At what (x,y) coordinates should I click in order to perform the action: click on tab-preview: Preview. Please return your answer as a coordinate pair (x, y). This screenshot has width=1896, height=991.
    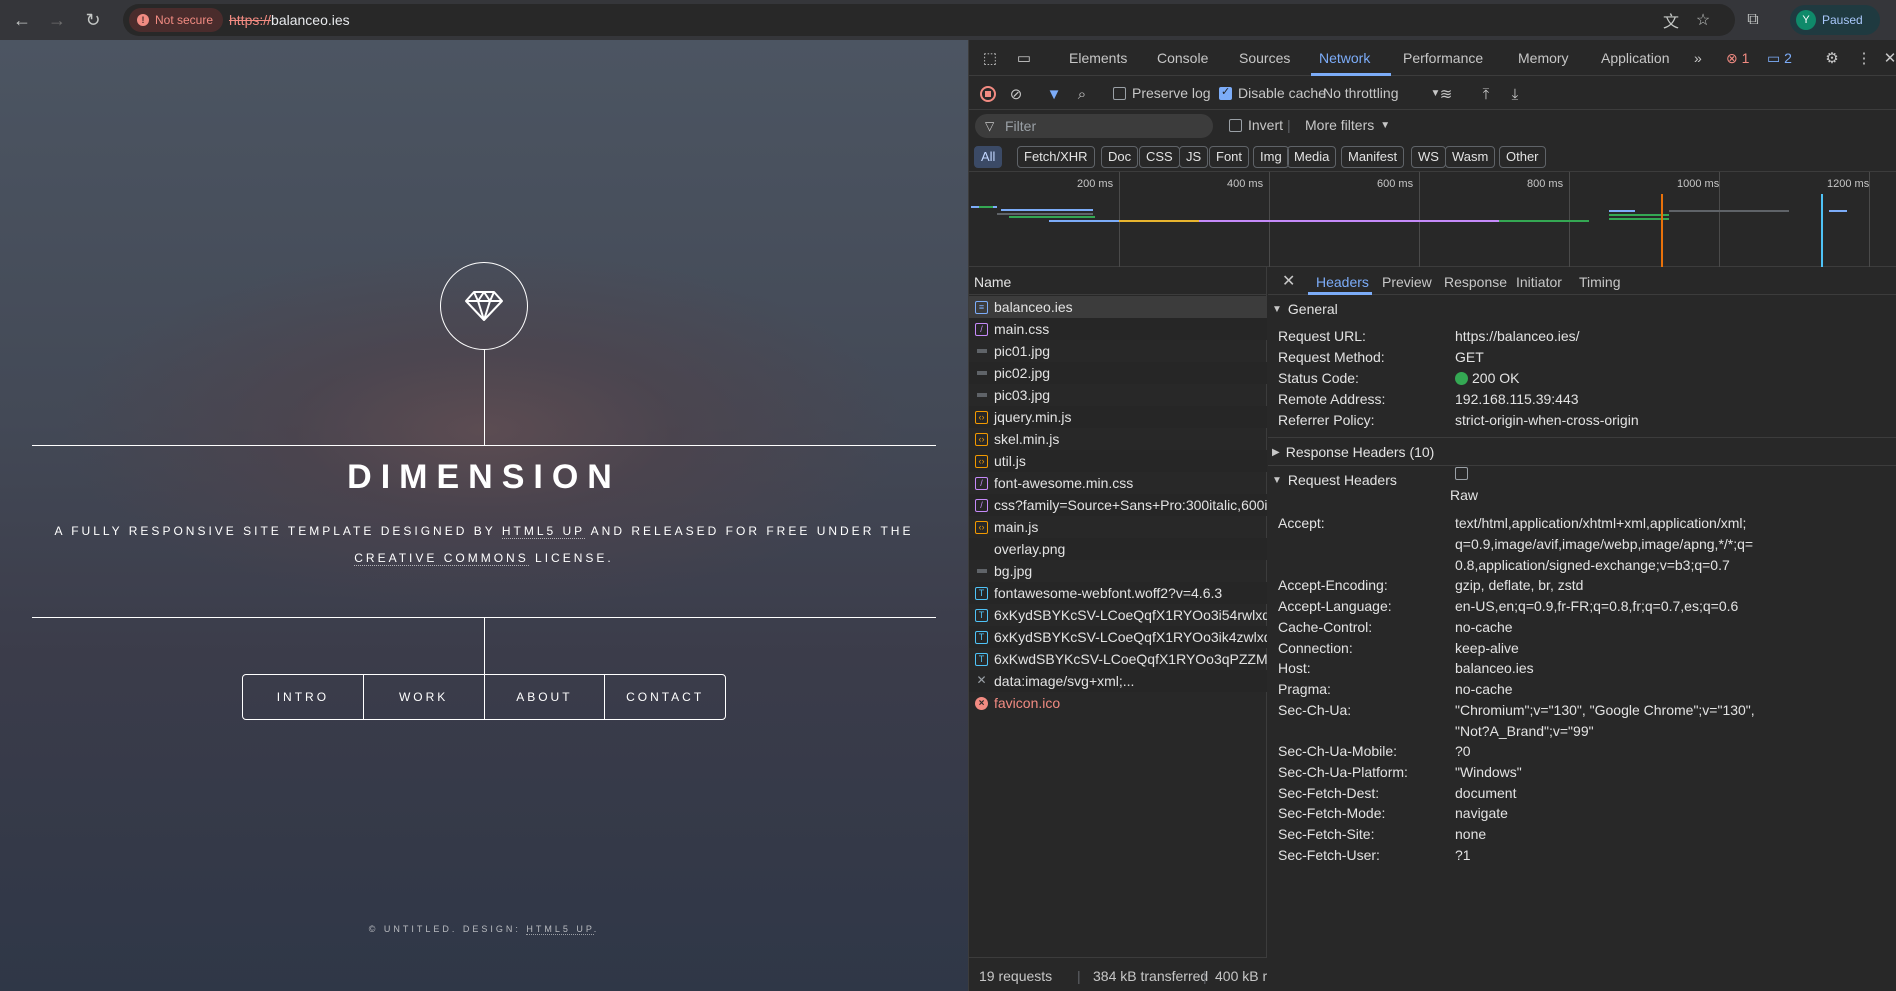
    Looking at the image, I should click on (1407, 282).